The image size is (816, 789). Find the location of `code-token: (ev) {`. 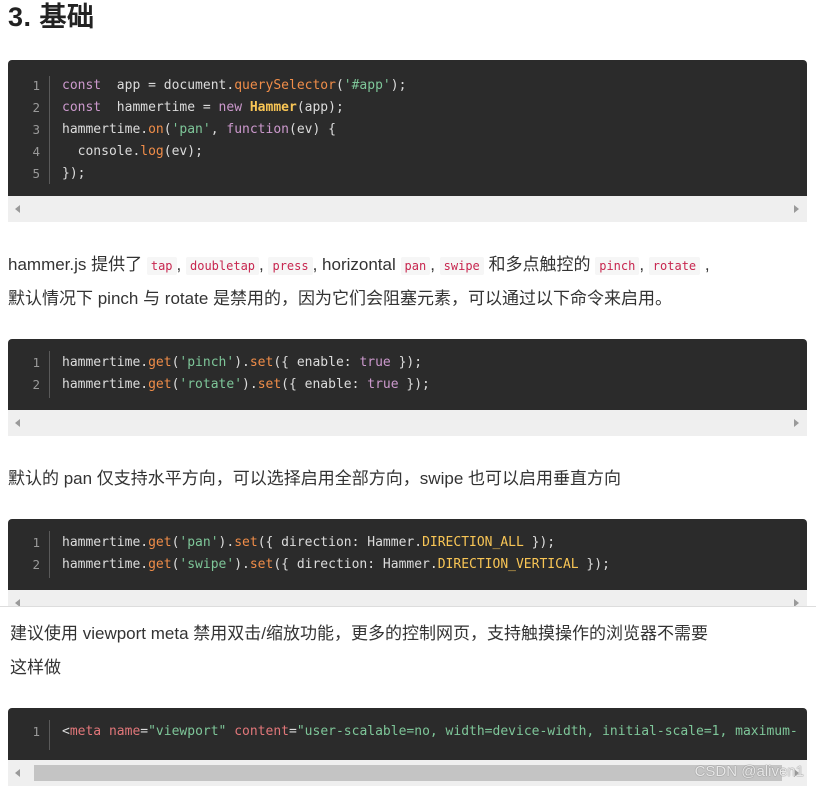

code-token: (ev) { is located at coordinates (312, 129).